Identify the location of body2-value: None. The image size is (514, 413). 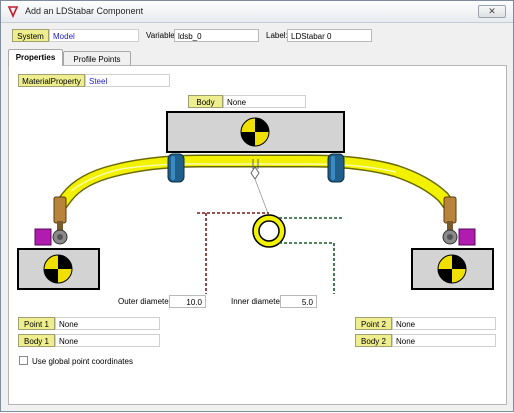
(444, 340).